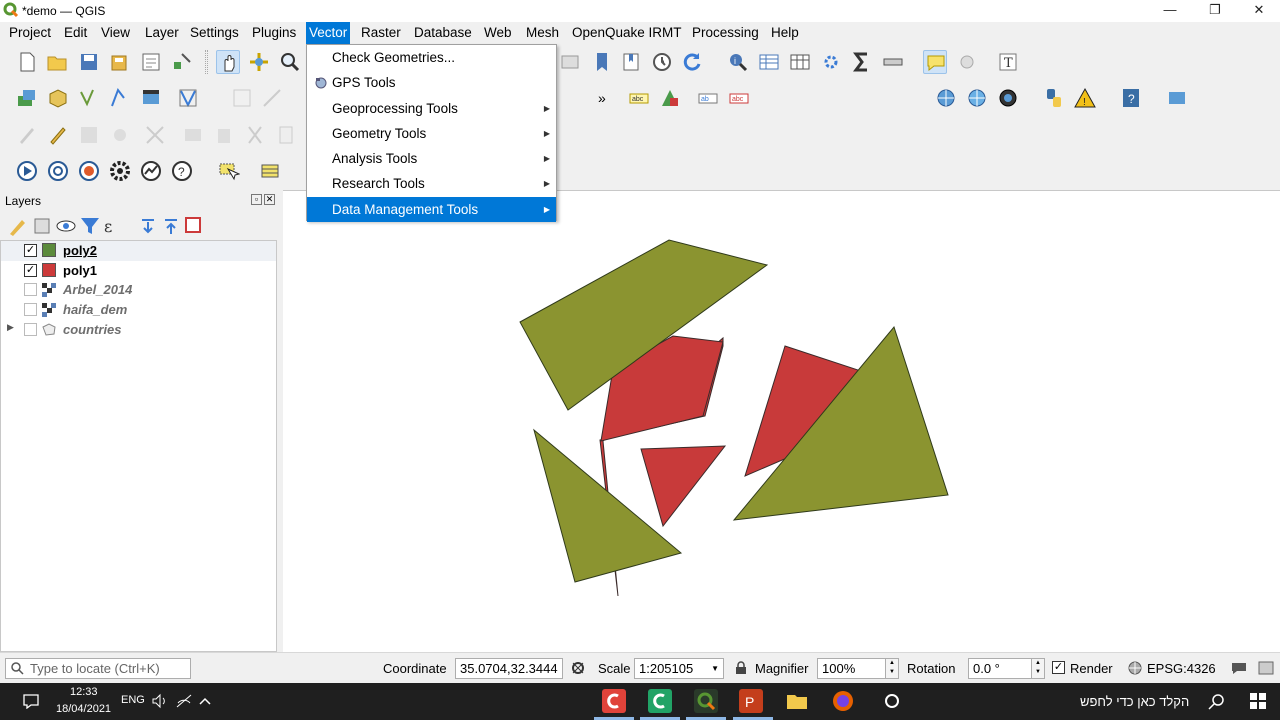 The height and width of the screenshot is (720, 1280). What do you see at coordinates (259, 62) in the screenshot?
I see `pan-to-selection-icon` at bounding box center [259, 62].